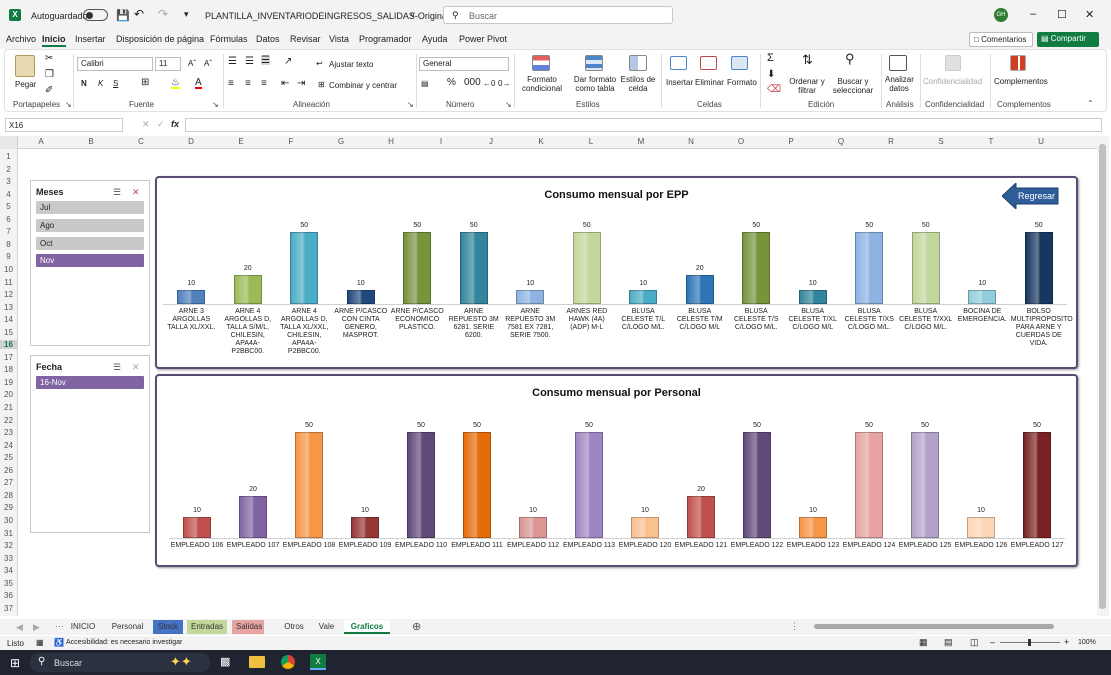 Image resolution: width=1111 pixels, height=675 pixels. I want to click on column-header: O, so click(741, 141).